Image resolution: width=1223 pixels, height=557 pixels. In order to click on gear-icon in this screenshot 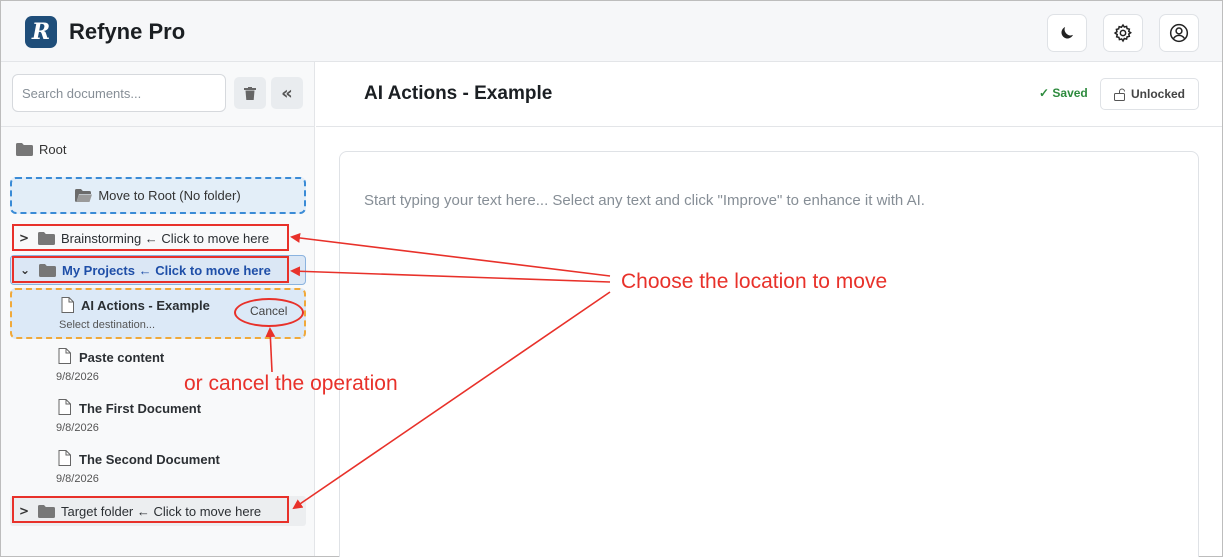, I will do `click(1122, 33)`.